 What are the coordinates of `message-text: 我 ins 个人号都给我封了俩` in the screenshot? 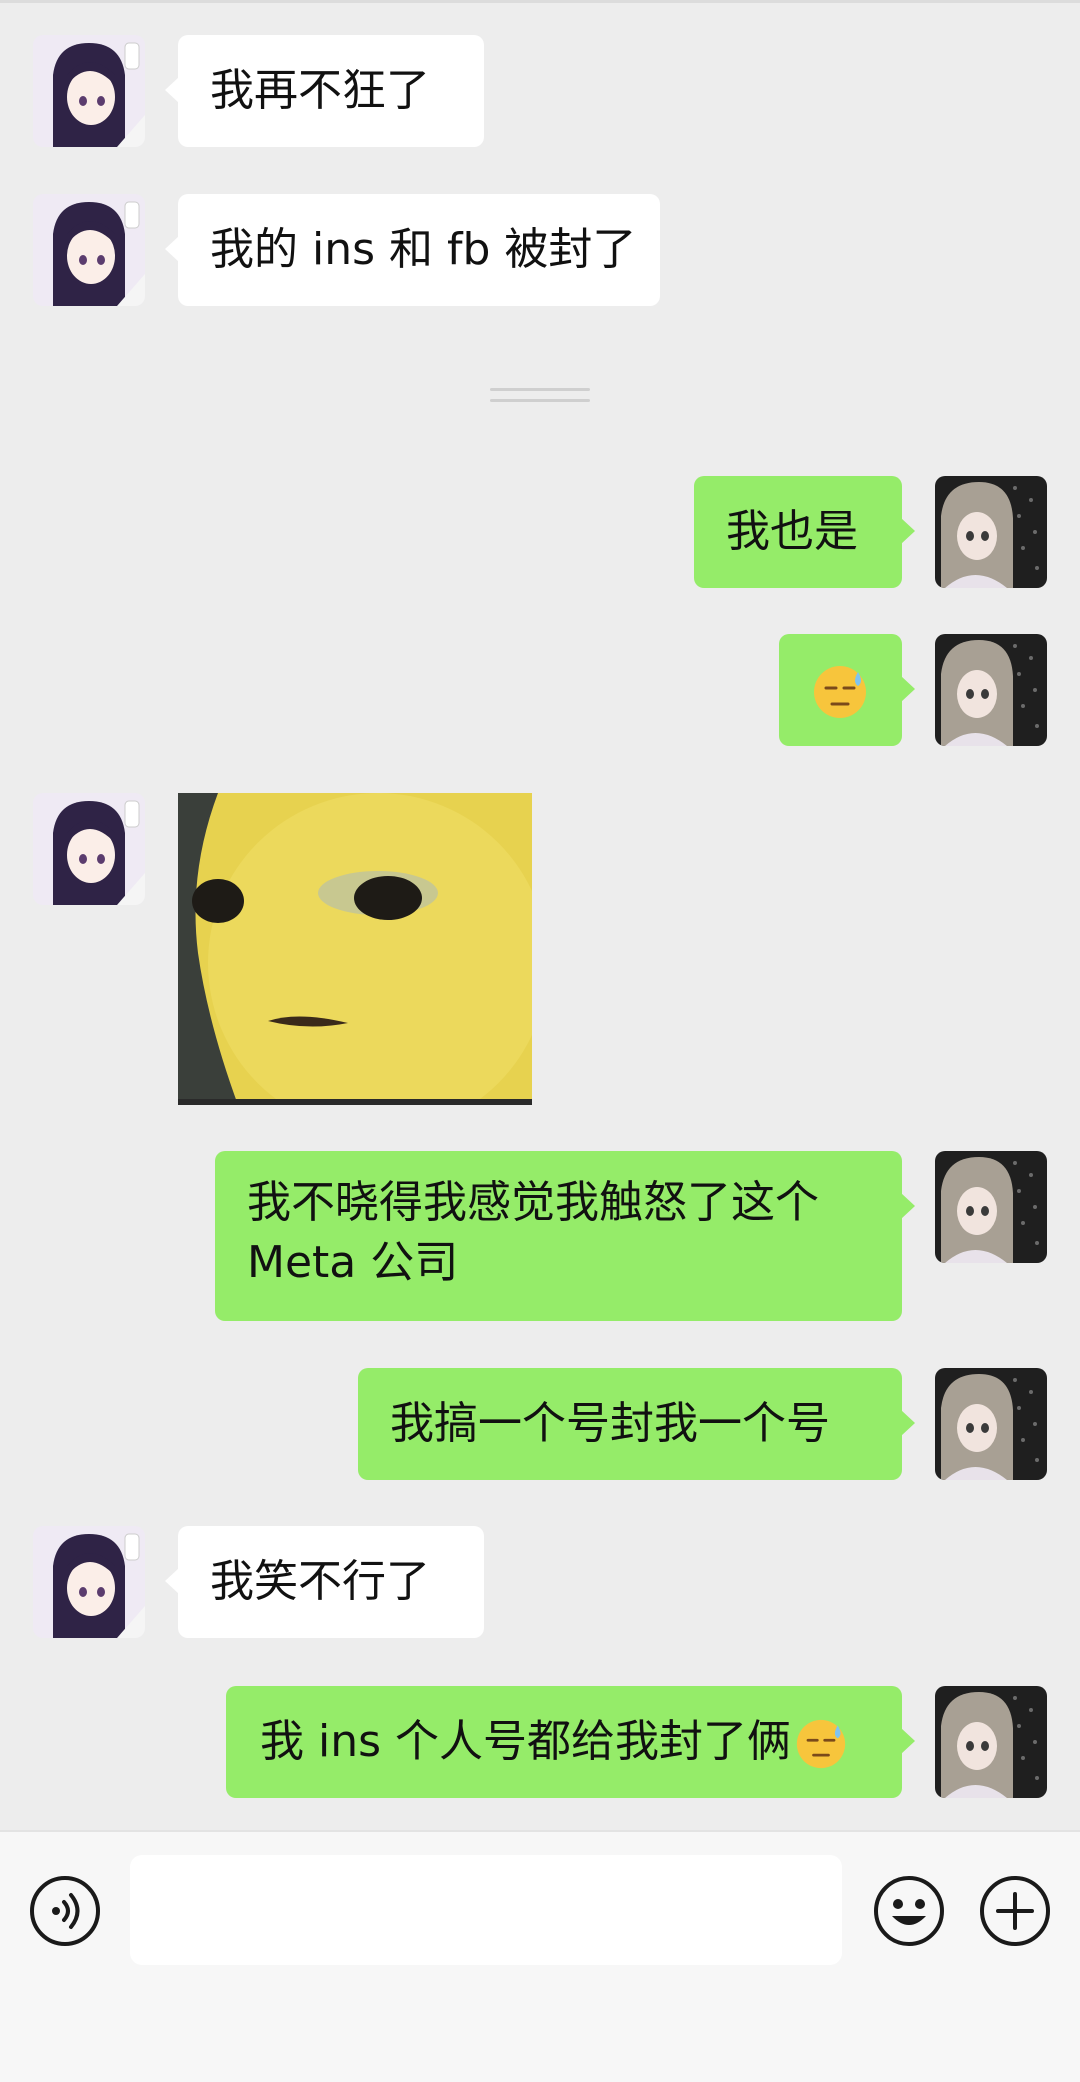 It's located at (526, 1741).